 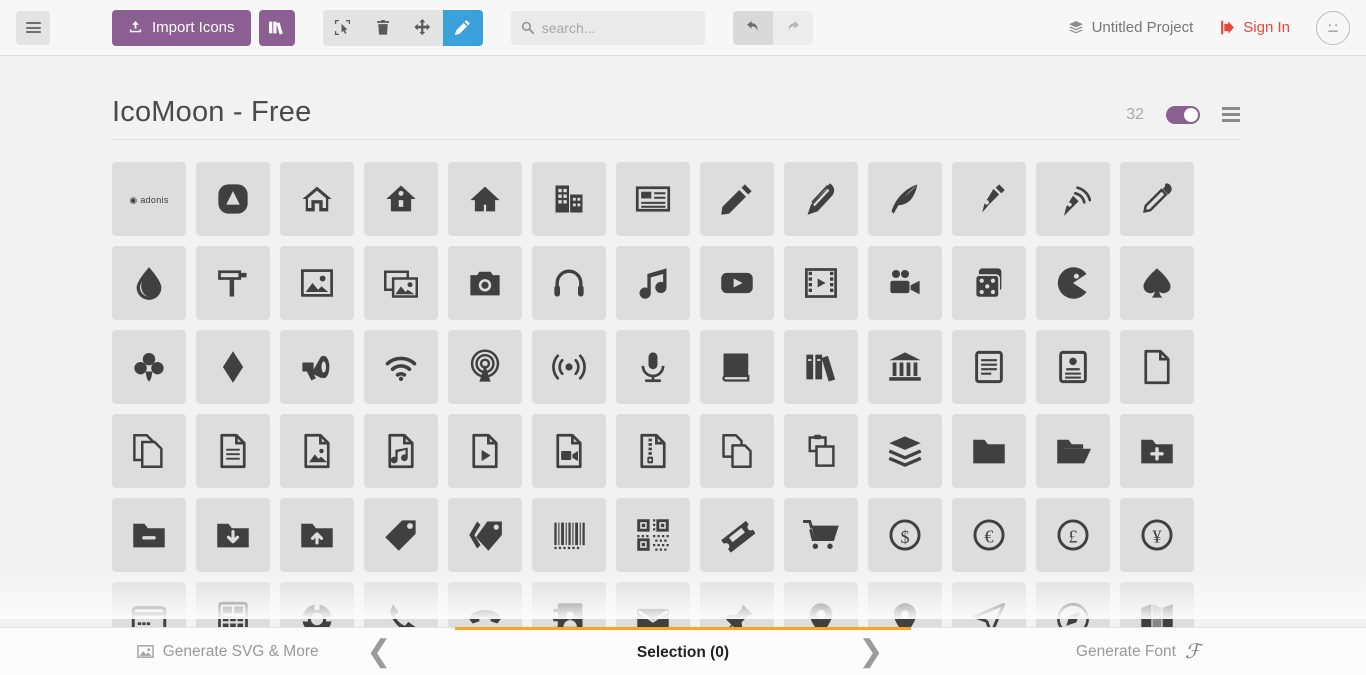 I want to click on book-icon, so click(x=737, y=367).